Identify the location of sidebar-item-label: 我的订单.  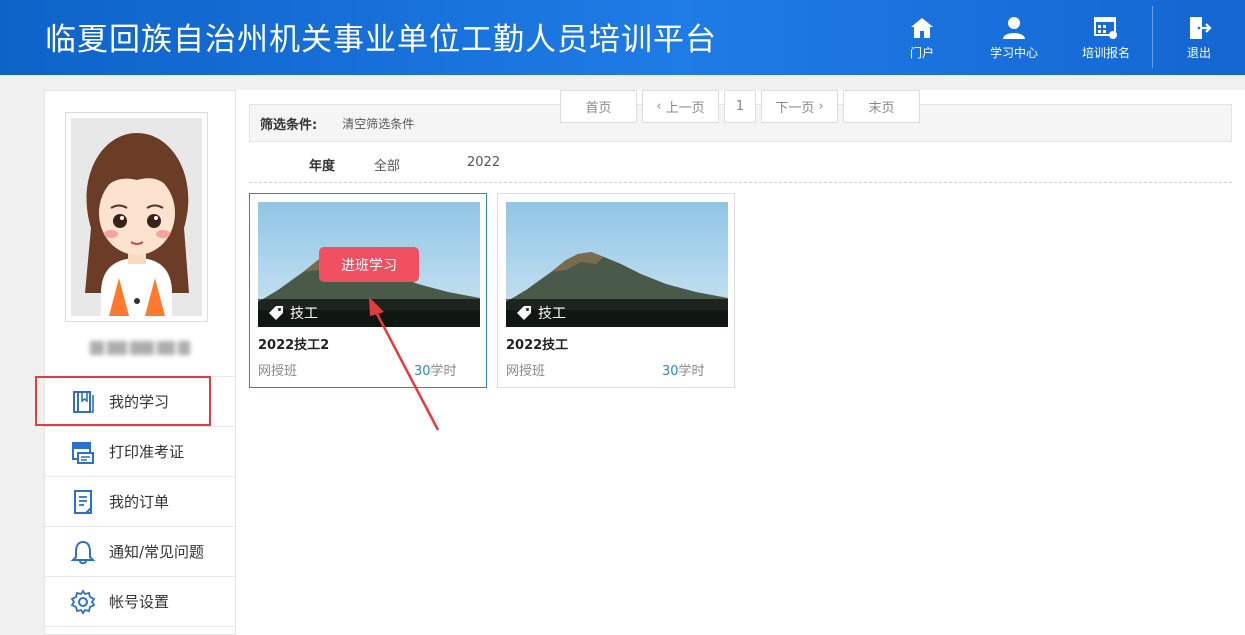
(139, 502).